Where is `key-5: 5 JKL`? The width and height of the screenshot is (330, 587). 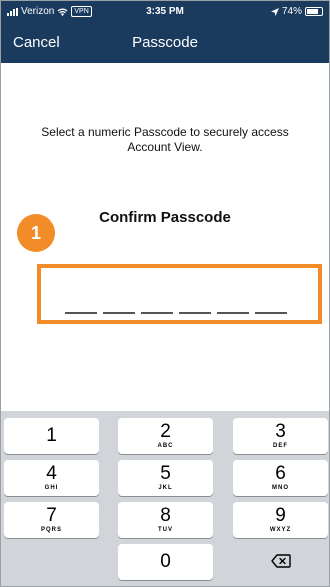 key-5: 5 JKL is located at coordinates (165, 478).